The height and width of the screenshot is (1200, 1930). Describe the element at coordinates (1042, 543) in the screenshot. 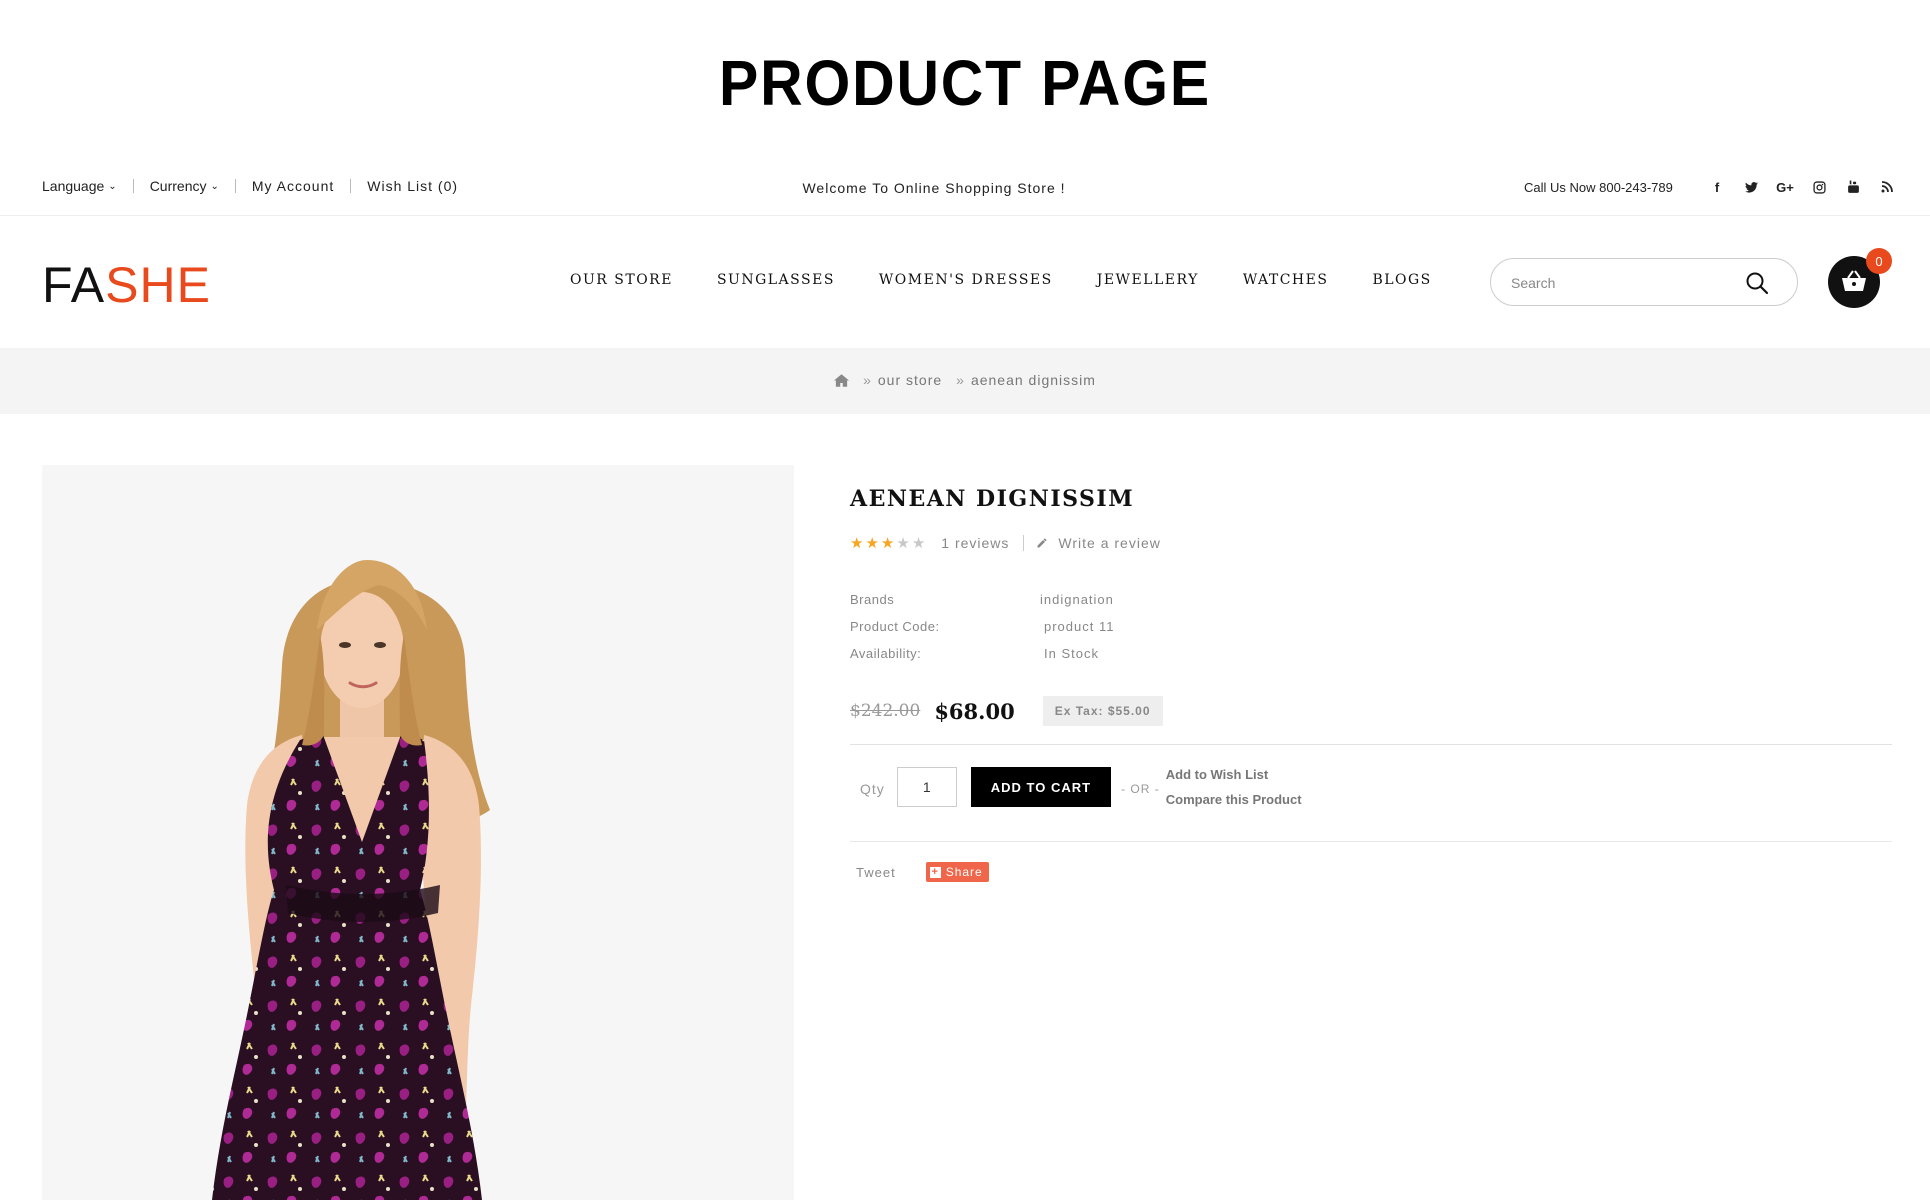

I see `pencil-icon` at that location.